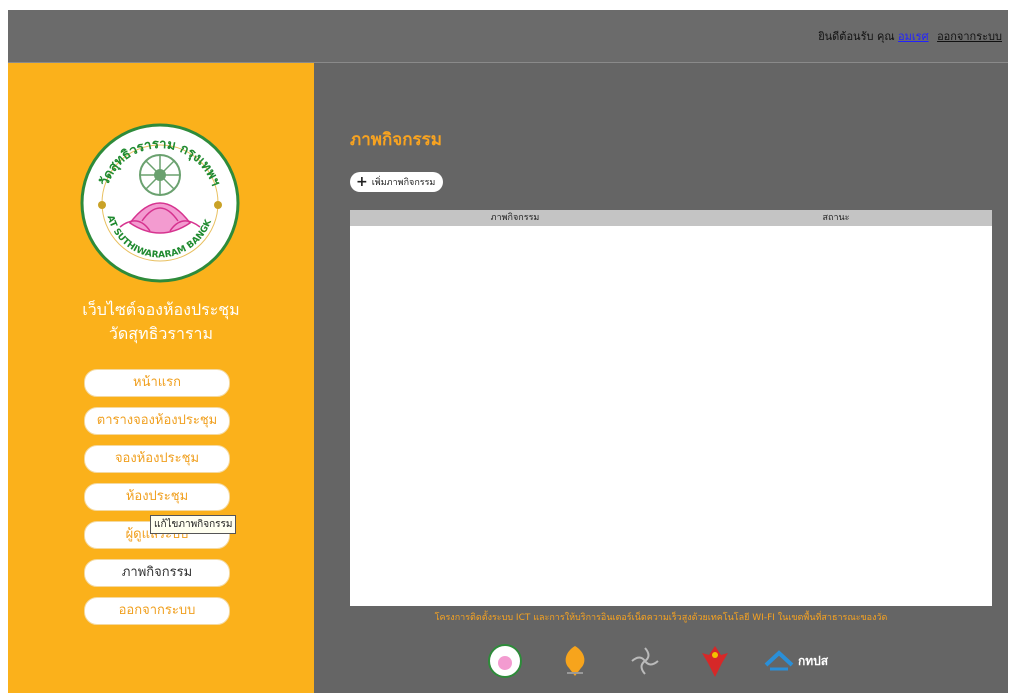 This screenshot has width=1018, height=693. What do you see at coordinates (157, 459) in the screenshot?
I see `nav-book-room: จองห้องประชุม` at bounding box center [157, 459].